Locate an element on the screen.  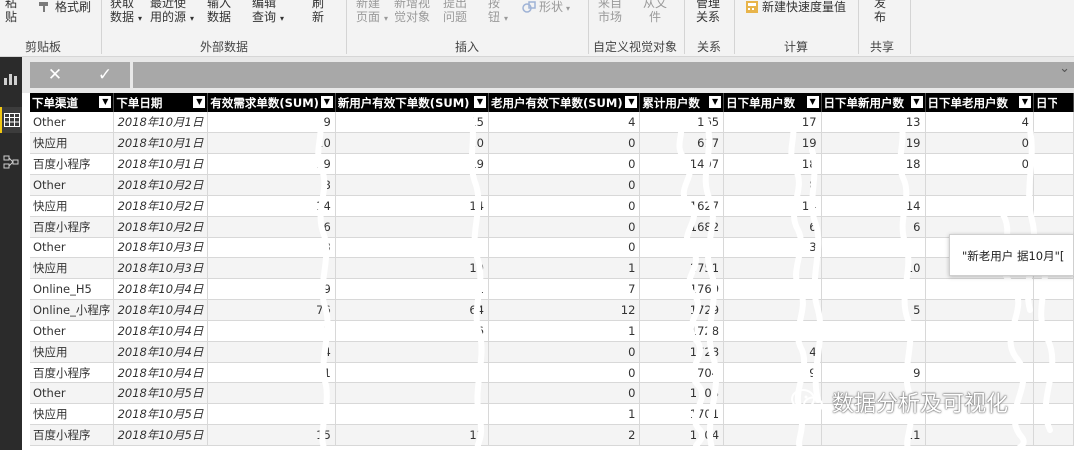
recent-sources-button: 最近使 用的源 ▾ is located at coordinates (172, 12).